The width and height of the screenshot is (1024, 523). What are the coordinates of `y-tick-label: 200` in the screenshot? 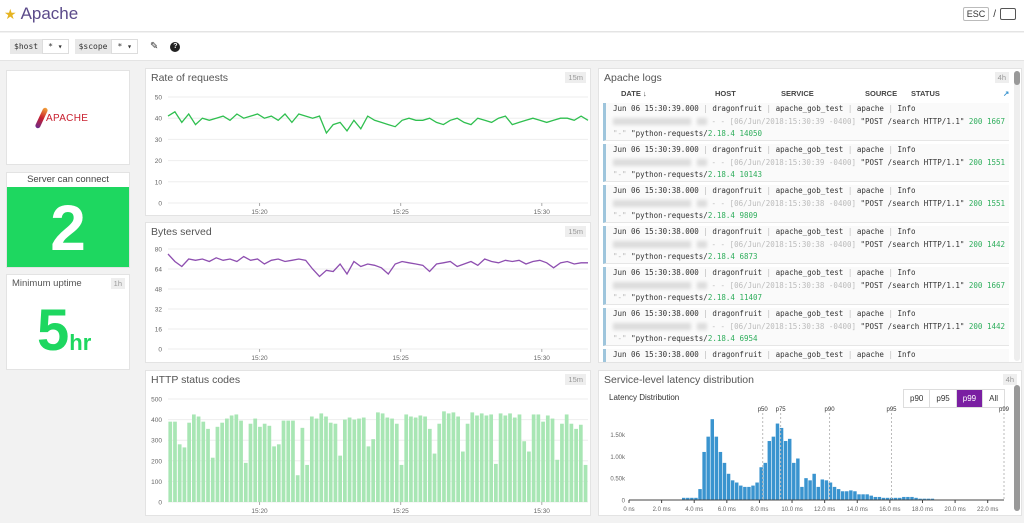 It's located at (156, 461).